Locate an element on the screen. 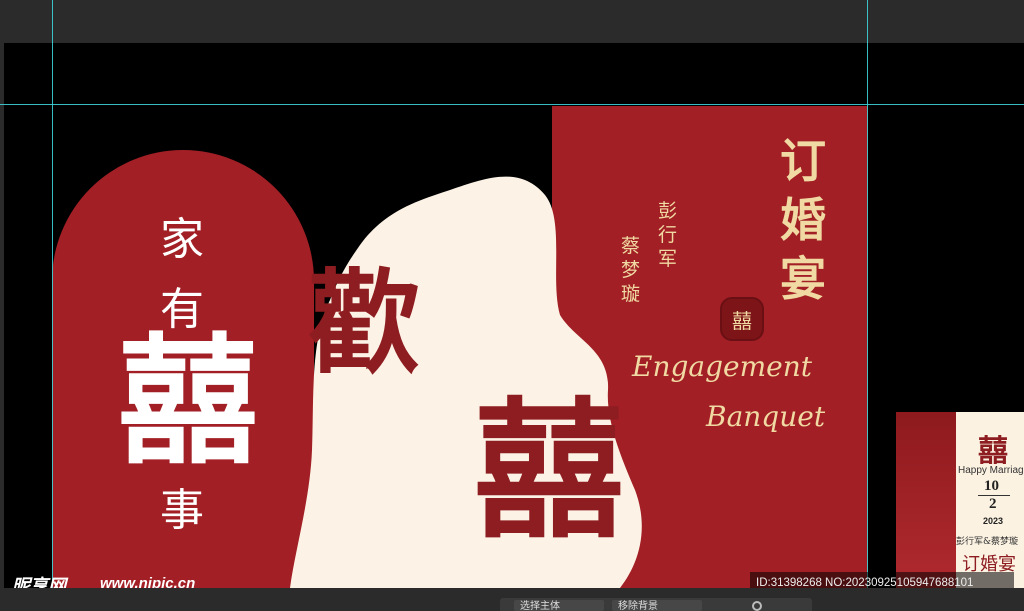  center-double-happiness: 囍 is located at coordinates (549, 471).